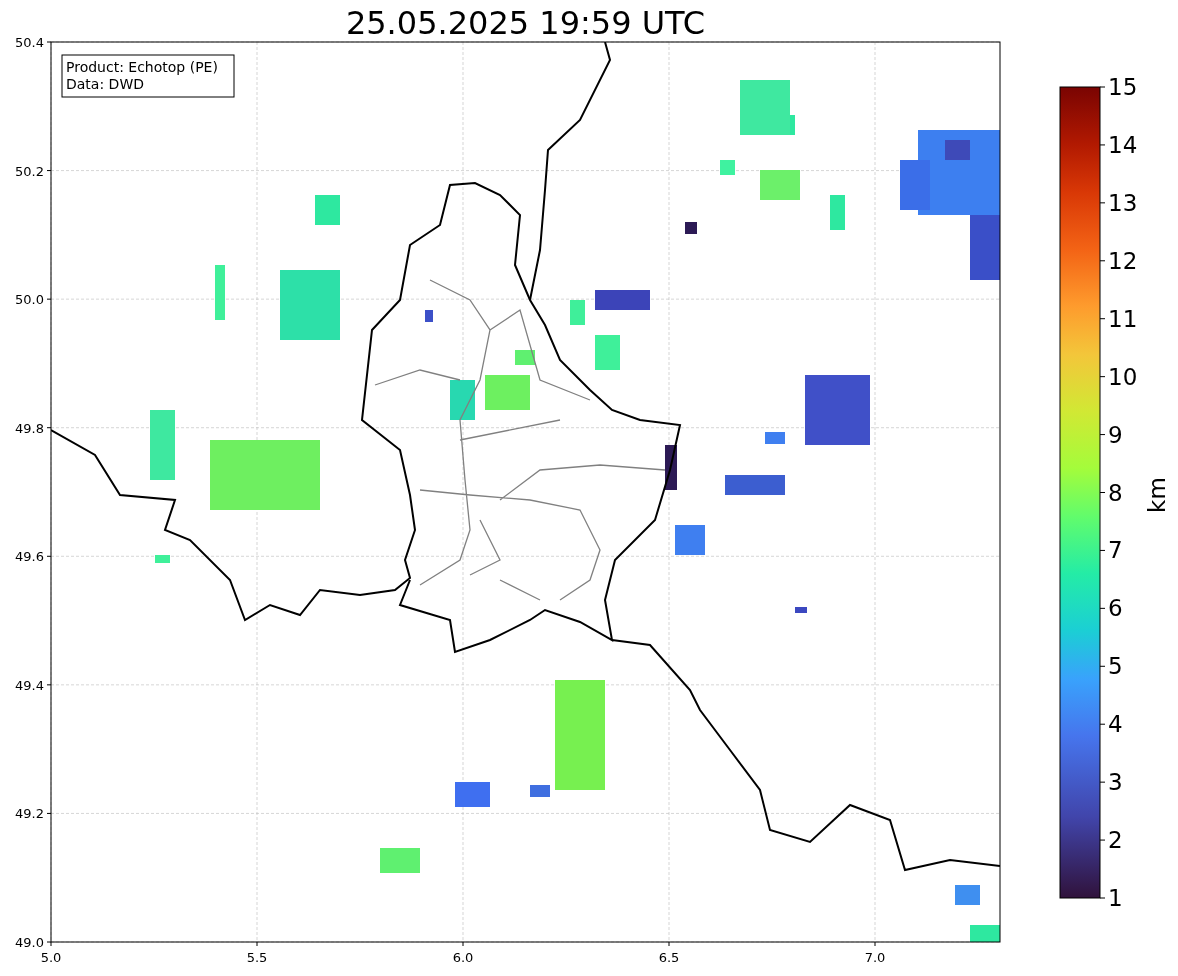  What do you see at coordinates (257, 957) in the screenshot?
I see `x-tick-label: 5.5` at bounding box center [257, 957].